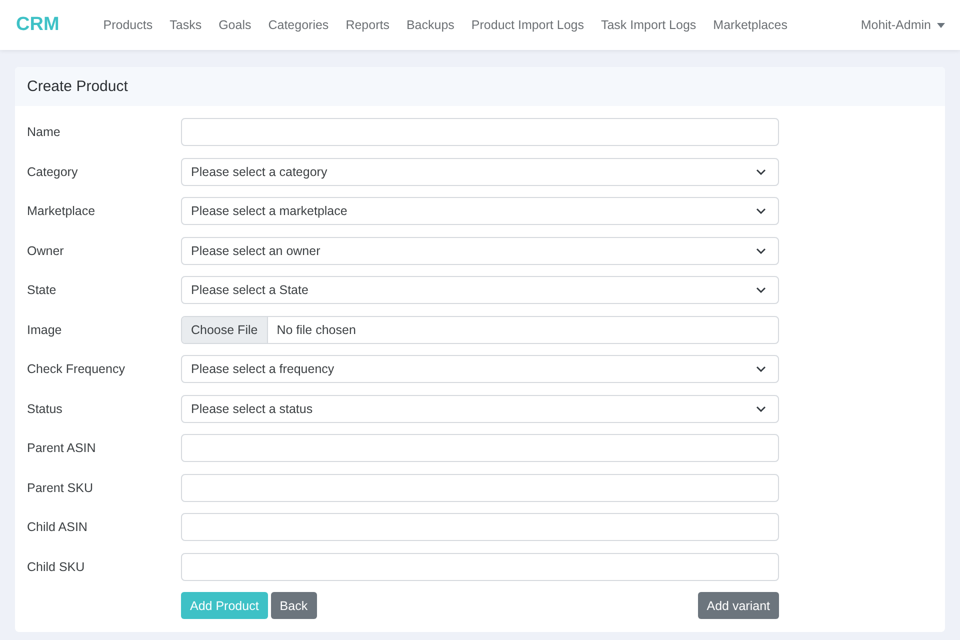 This screenshot has height=640, width=960. I want to click on nav-link: Products, so click(128, 25).